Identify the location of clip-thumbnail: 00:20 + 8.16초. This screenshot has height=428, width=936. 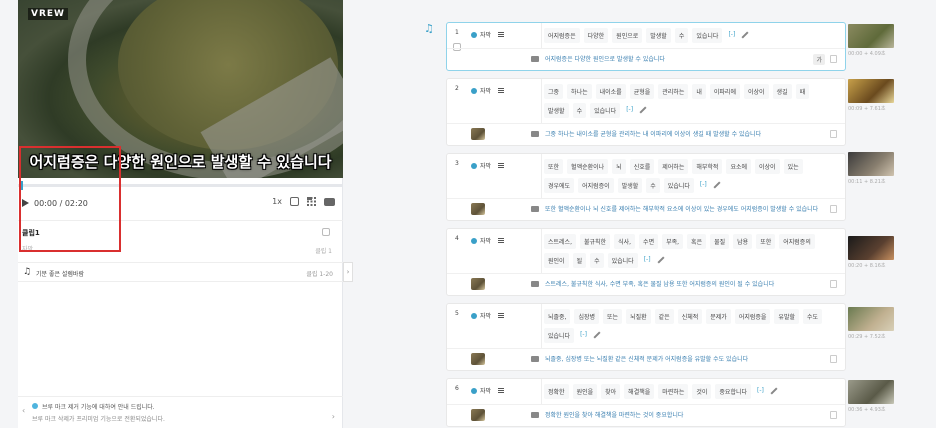
(871, 252).